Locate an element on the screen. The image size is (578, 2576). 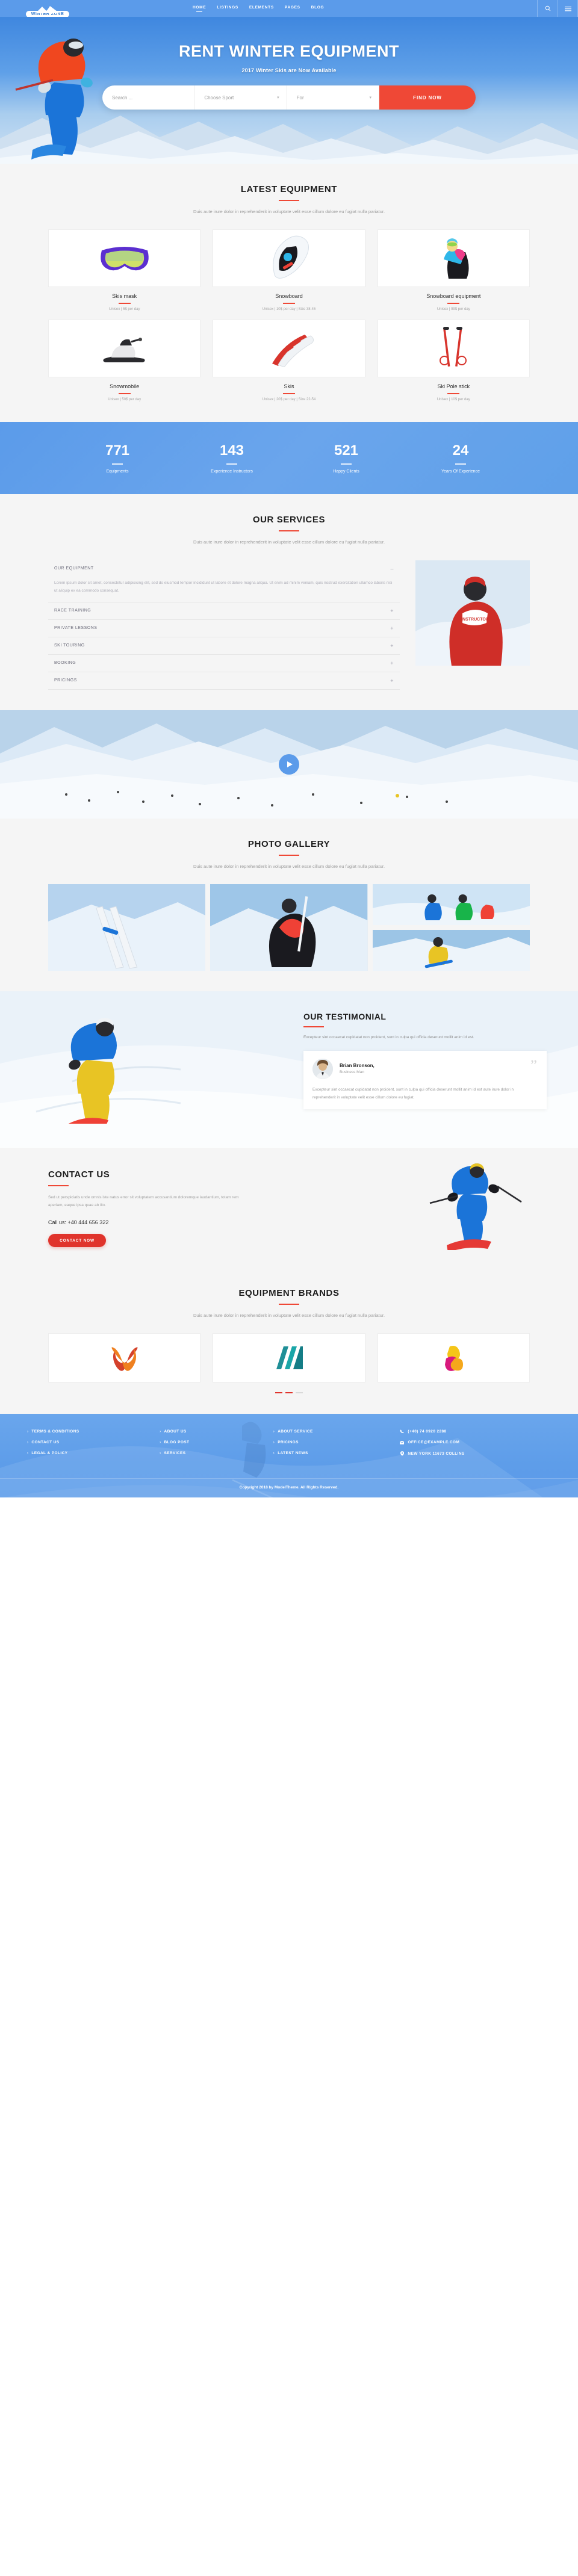
equipment-card: Snowboard equipment Unisex | 99$ per day is located at coordinates (453, 270).